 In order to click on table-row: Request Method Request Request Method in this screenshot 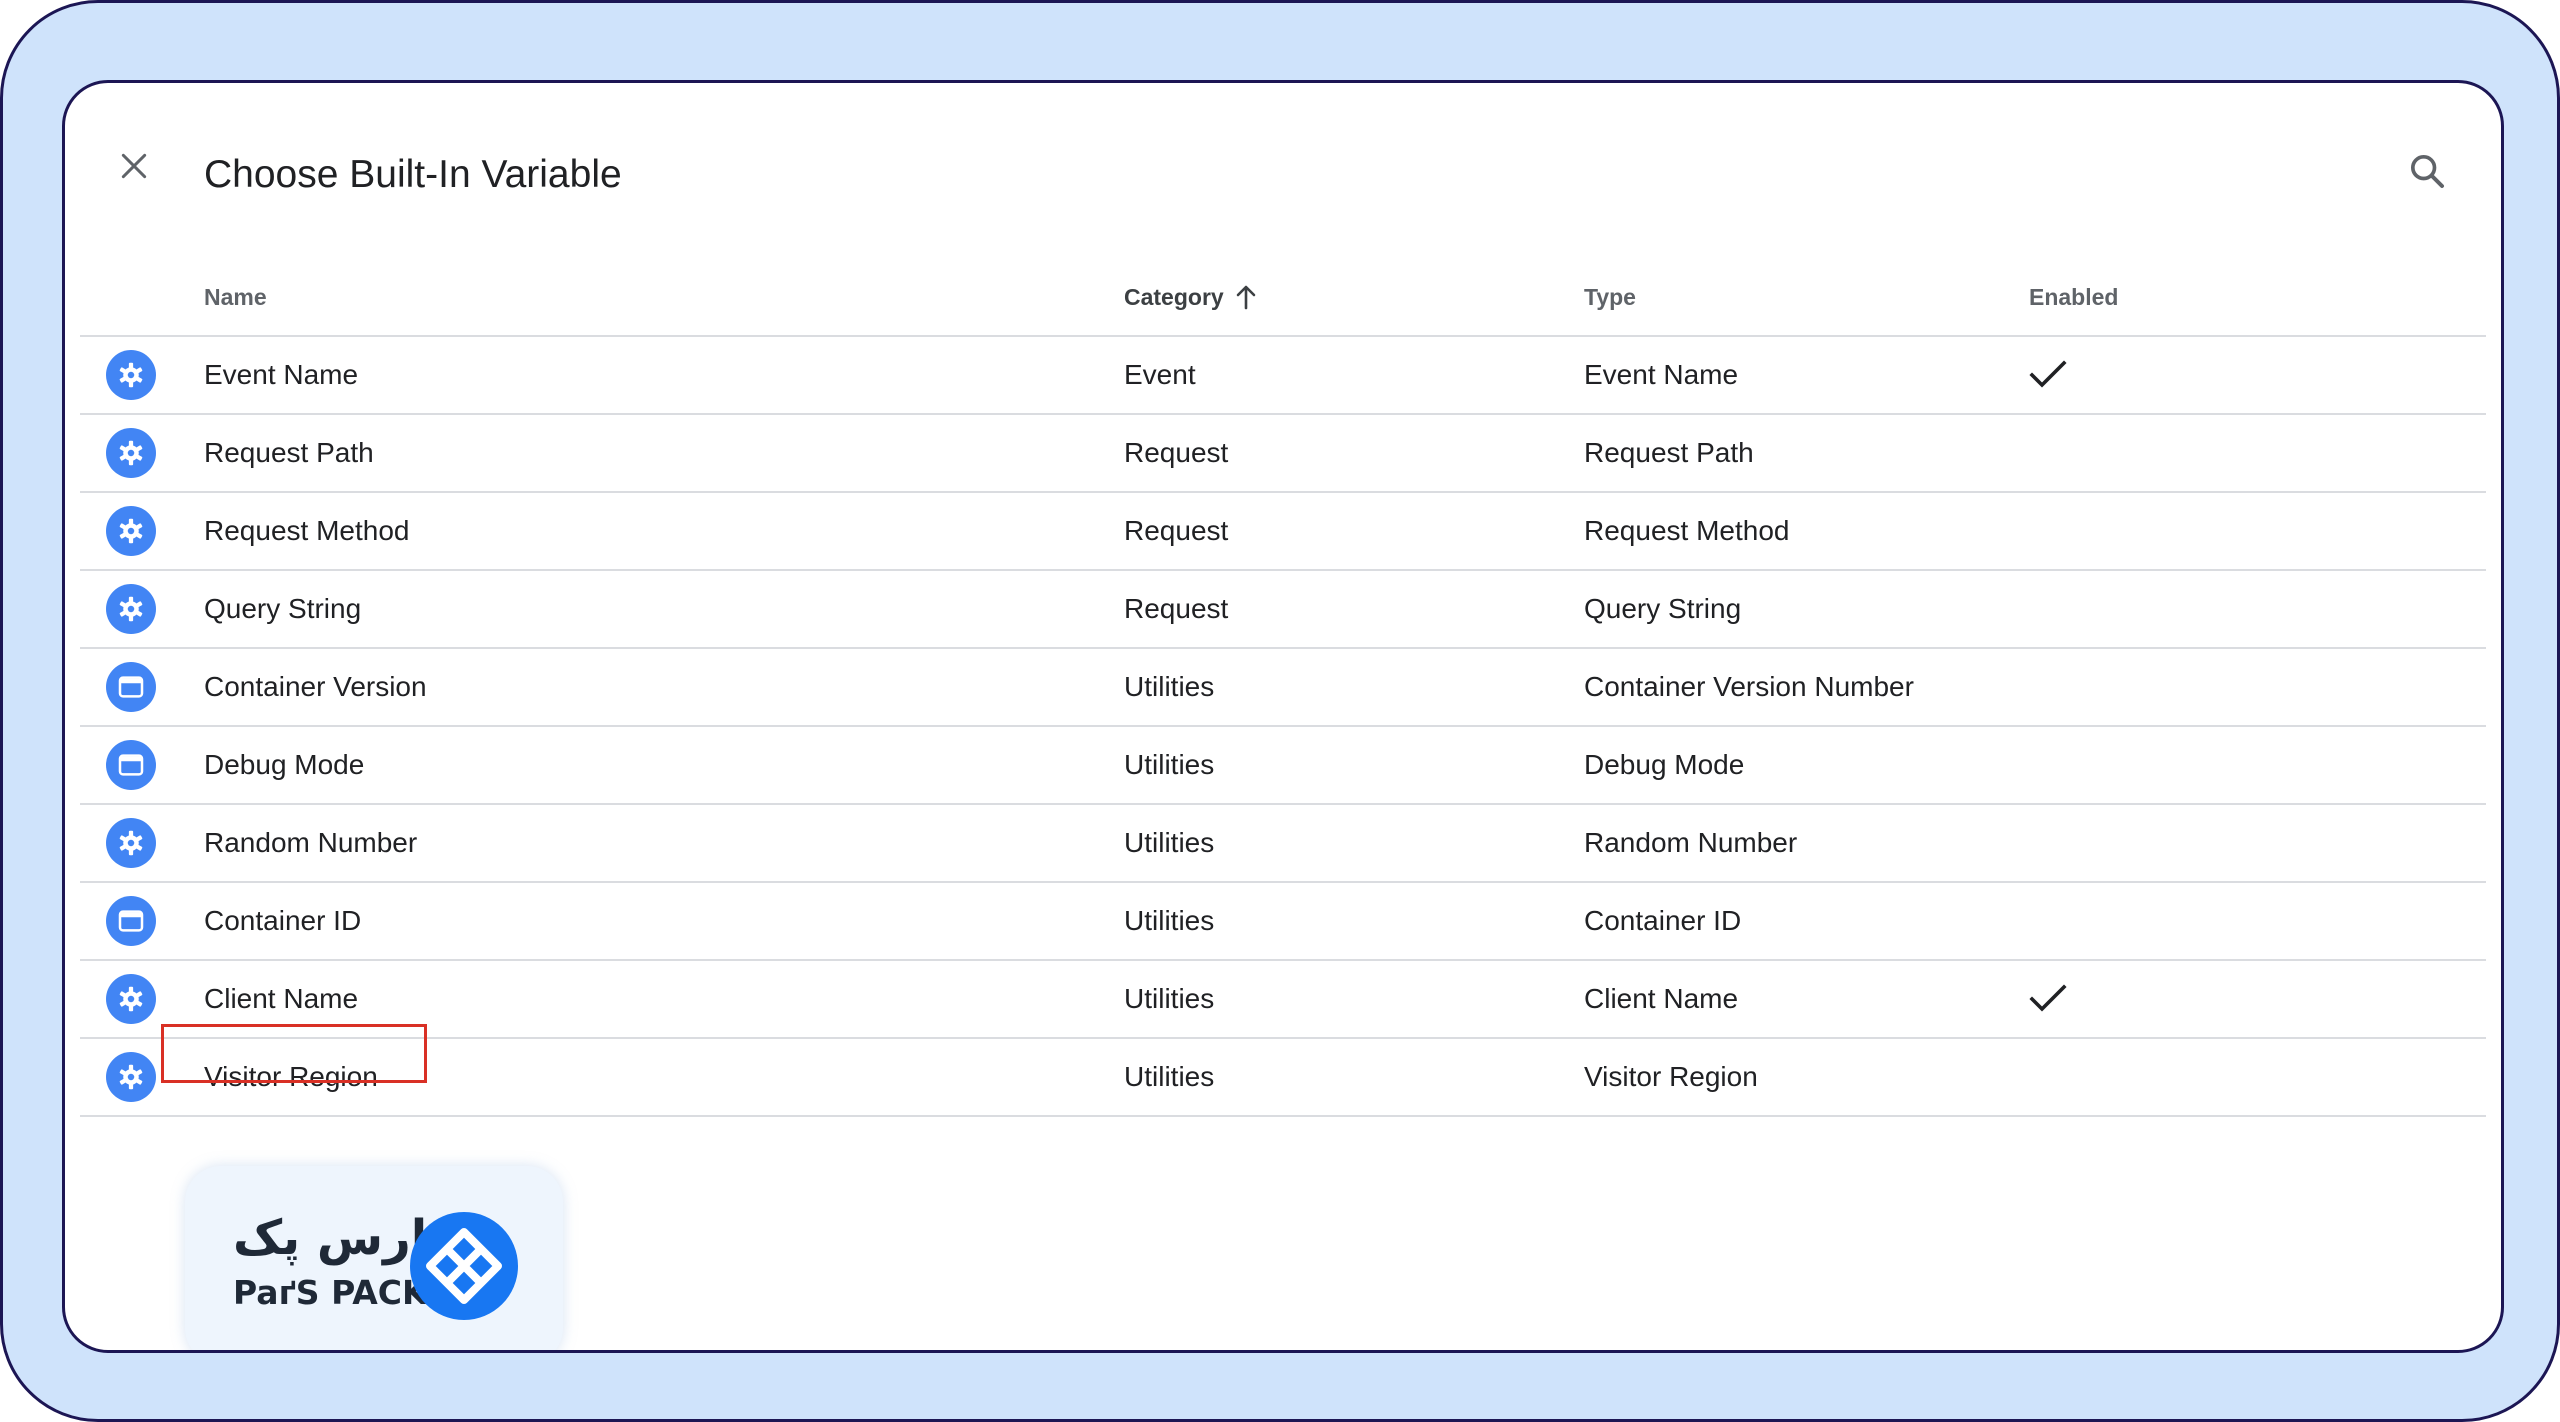, I will do `click(1283, 532)`.